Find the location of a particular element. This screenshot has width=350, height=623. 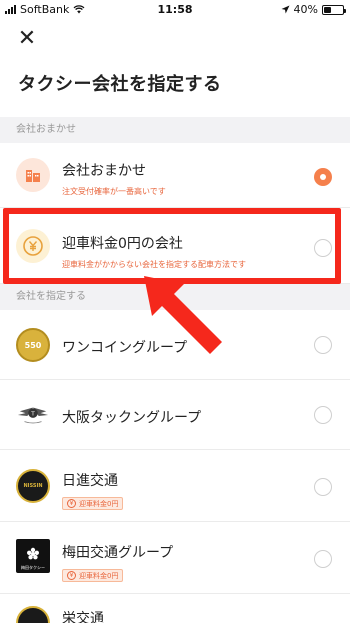

osaka-winged-logo-icon: T is located at coordinates (33, 415).